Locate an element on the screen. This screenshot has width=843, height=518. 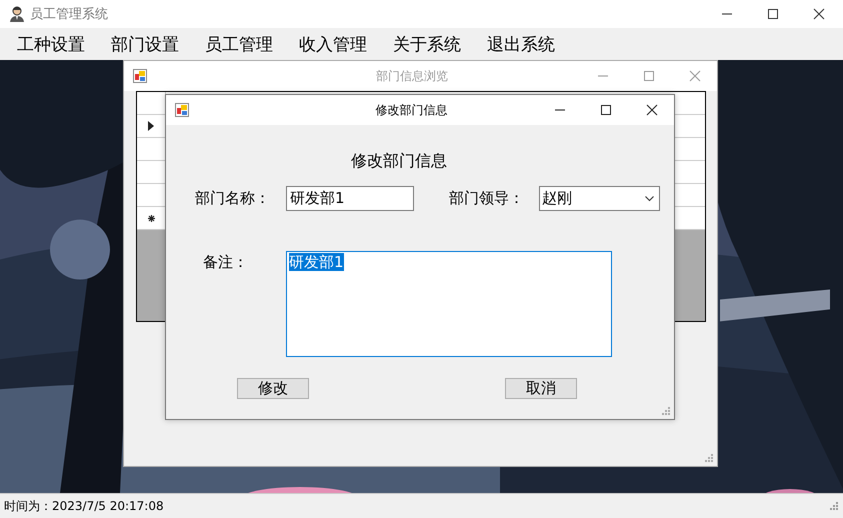
window-title: 员工管理系统 is located at coordinates (69, 14).